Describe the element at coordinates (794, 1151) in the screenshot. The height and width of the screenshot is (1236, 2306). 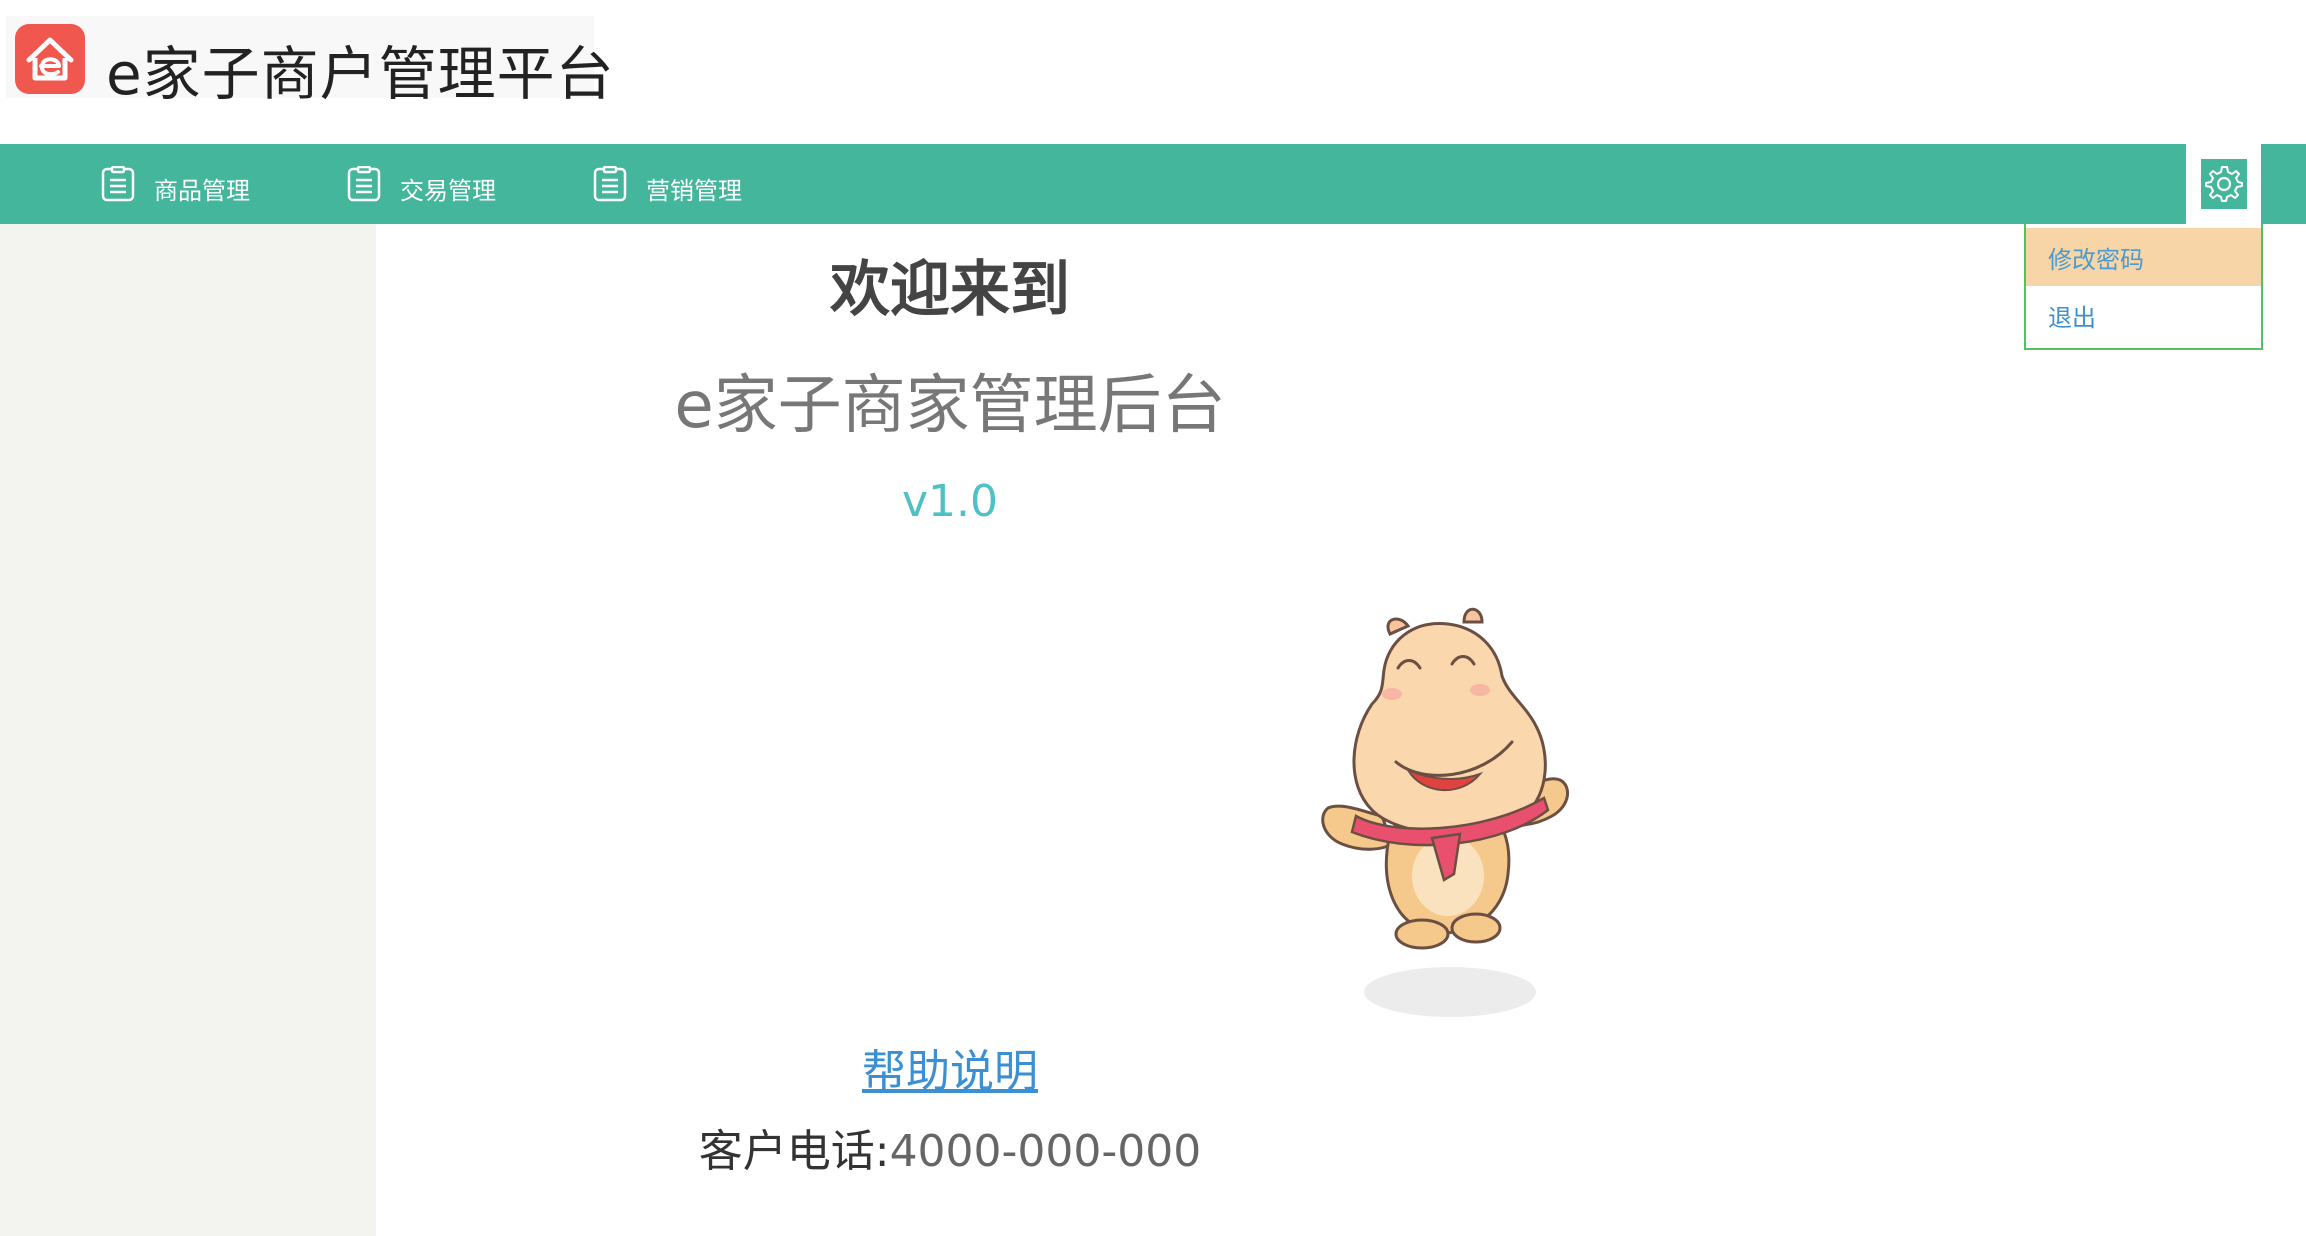
I see `customer-phone-label: 客户电话:` at that location.